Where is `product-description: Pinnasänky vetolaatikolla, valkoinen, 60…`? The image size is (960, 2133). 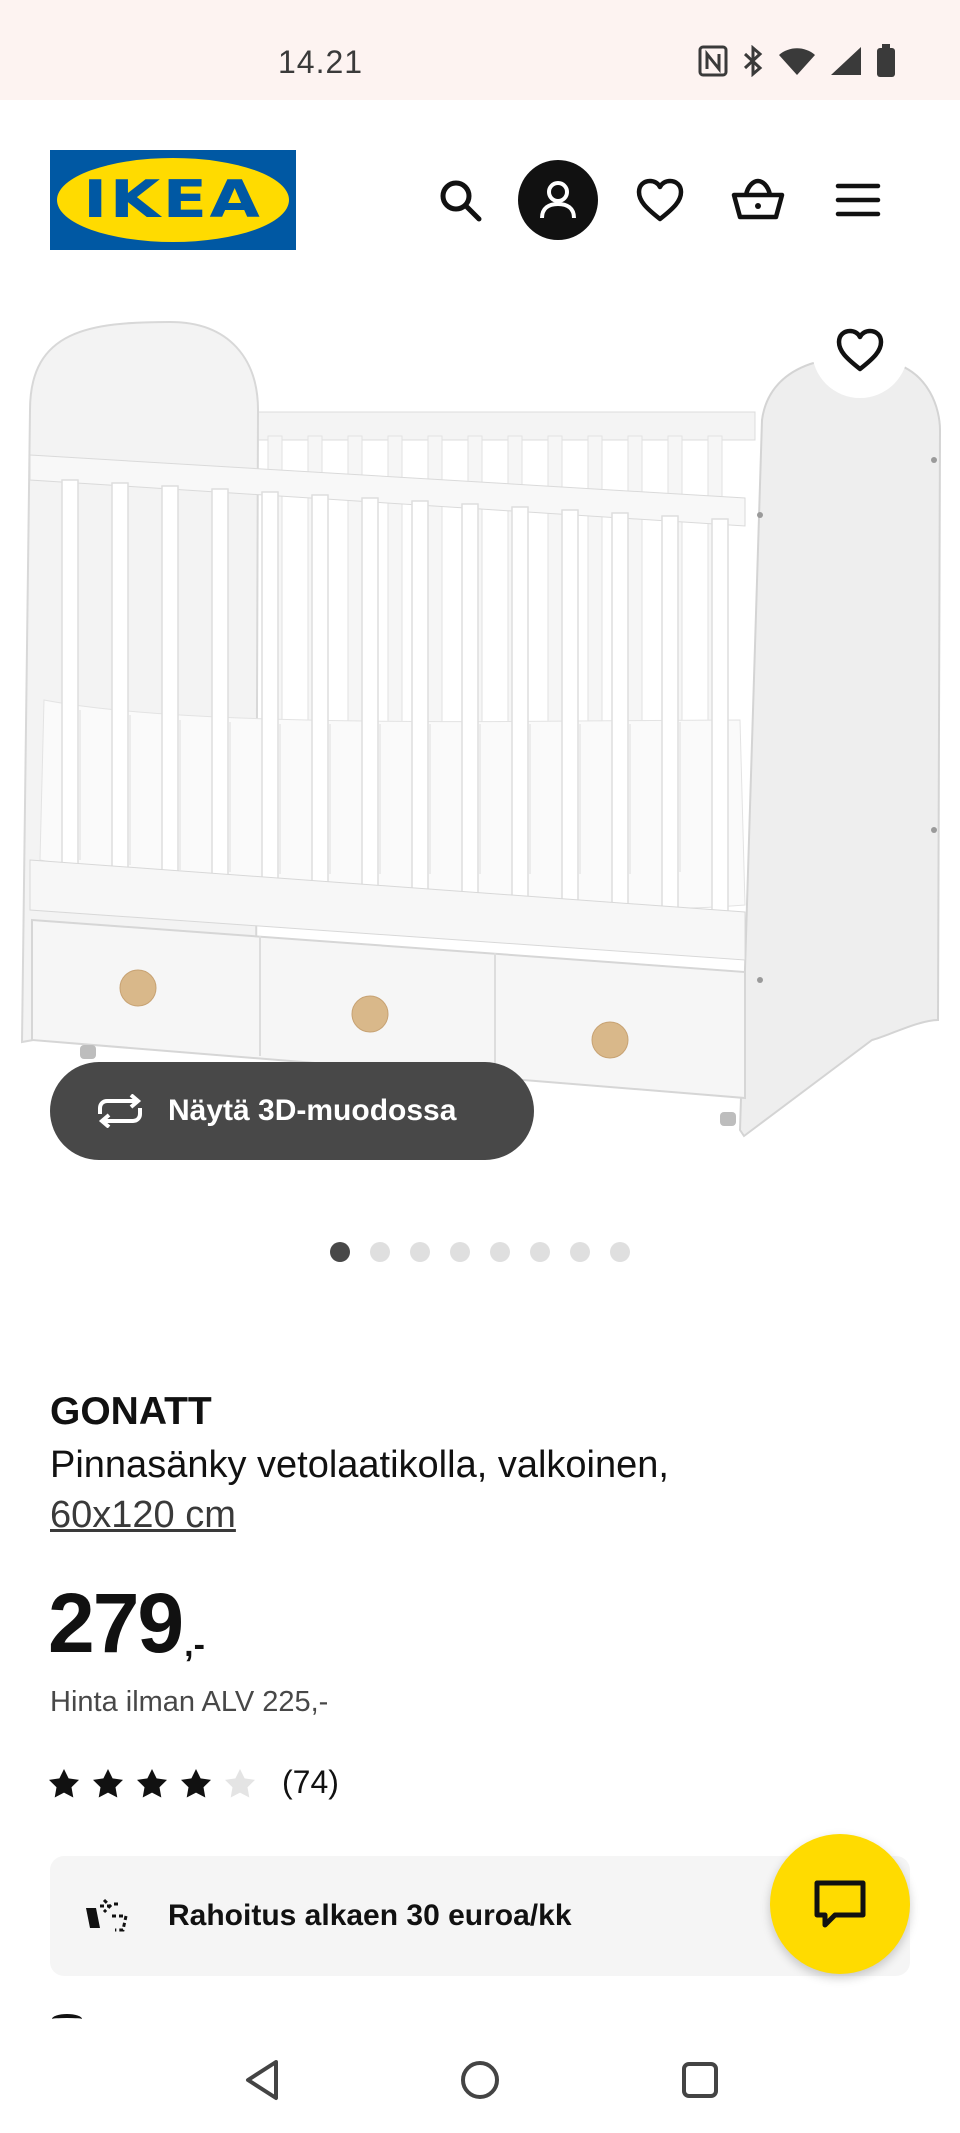 product-description: Pinnasänky vetolaatikolla, valkoinen, 60… is located at coordinates (460, 1490).